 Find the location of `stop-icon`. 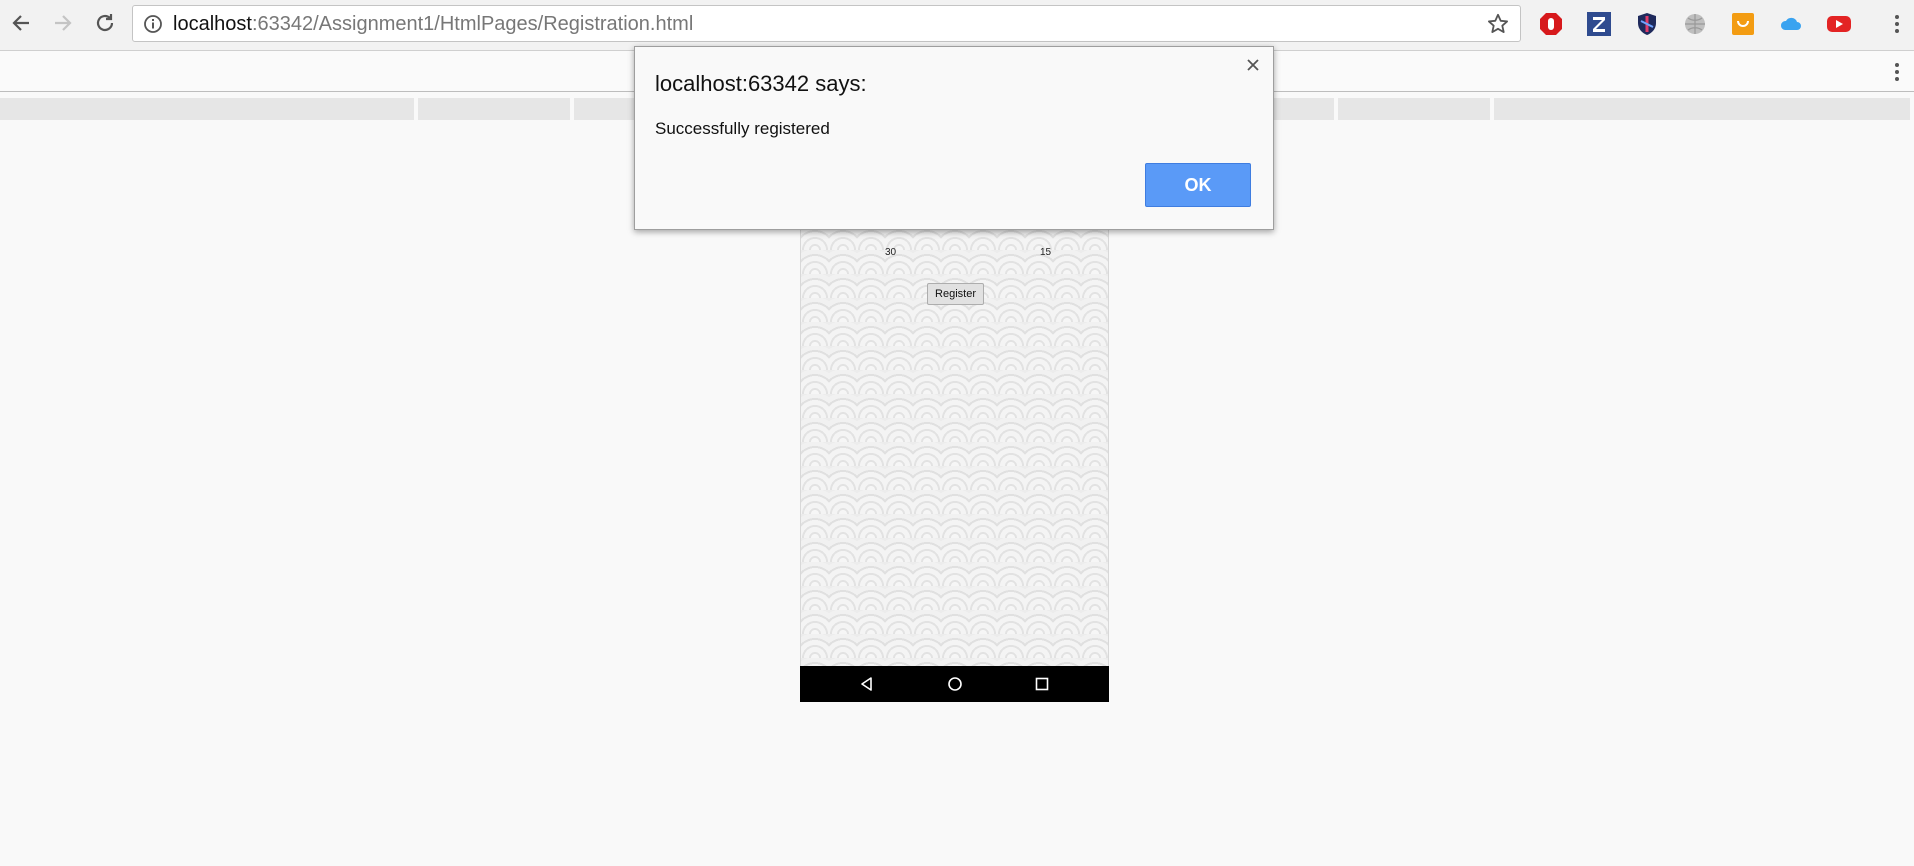

stop-icon is located at coordinates (1551, 24).